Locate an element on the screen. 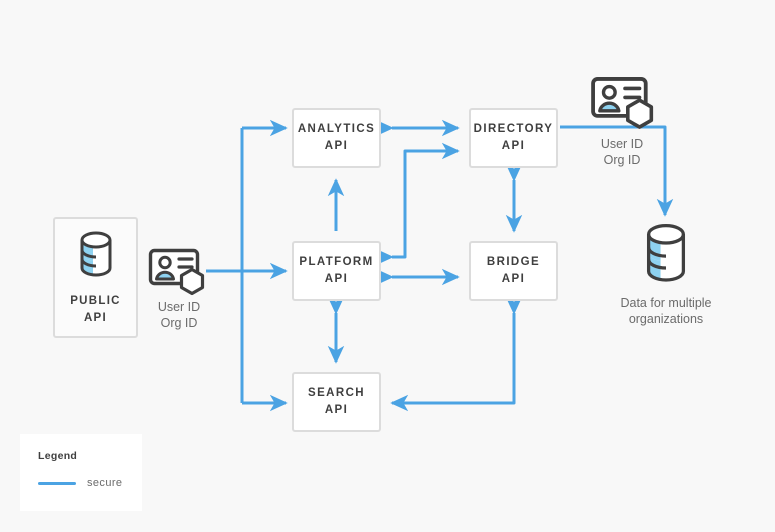 Image resolution: width=775 pixels, height=532 pixels. edge-bridge-search is located at coordinates (456, 354).